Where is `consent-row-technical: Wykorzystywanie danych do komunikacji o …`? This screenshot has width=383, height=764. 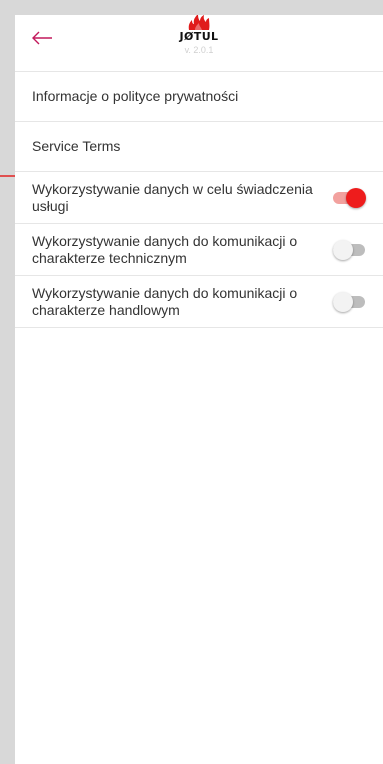 consent-row-technical: Wykorzystywanie danych do komunikacji o … is located at coordinates (199, 250).